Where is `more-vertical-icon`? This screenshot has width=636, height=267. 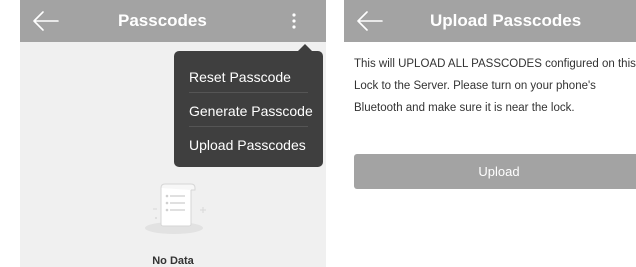 more-vertical-icon is located at coordinates (294, 21).